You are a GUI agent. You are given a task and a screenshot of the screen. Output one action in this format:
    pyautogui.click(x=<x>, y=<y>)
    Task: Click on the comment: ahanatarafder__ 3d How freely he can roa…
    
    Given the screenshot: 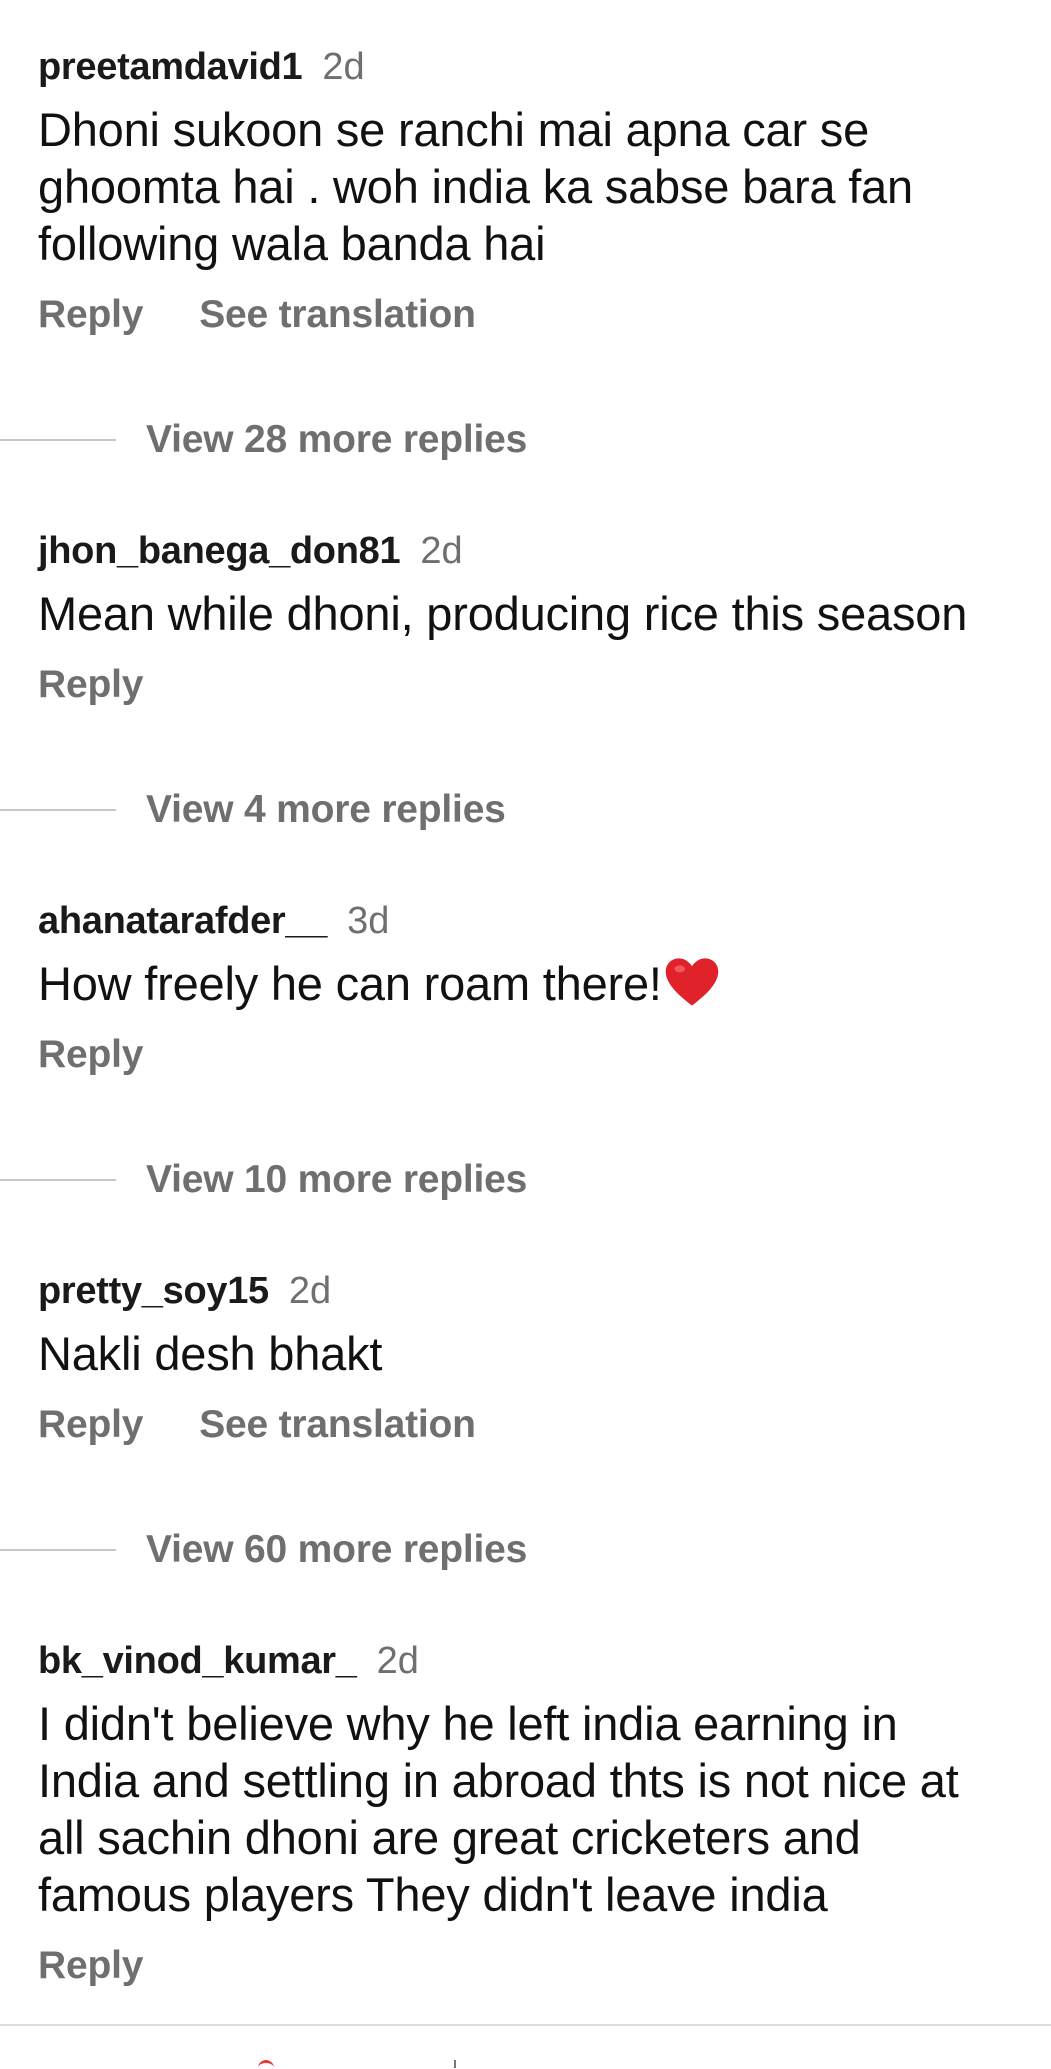 What is the action you would take?
    pyautogui.click(x=534, y=990)
    